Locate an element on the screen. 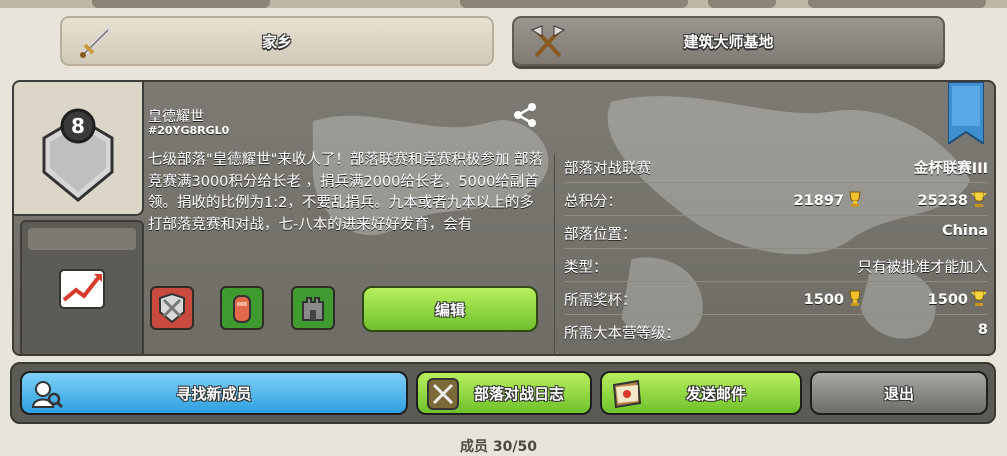 The image size is (1007, 456). war-league-badge is located at coordinates (172, 308).